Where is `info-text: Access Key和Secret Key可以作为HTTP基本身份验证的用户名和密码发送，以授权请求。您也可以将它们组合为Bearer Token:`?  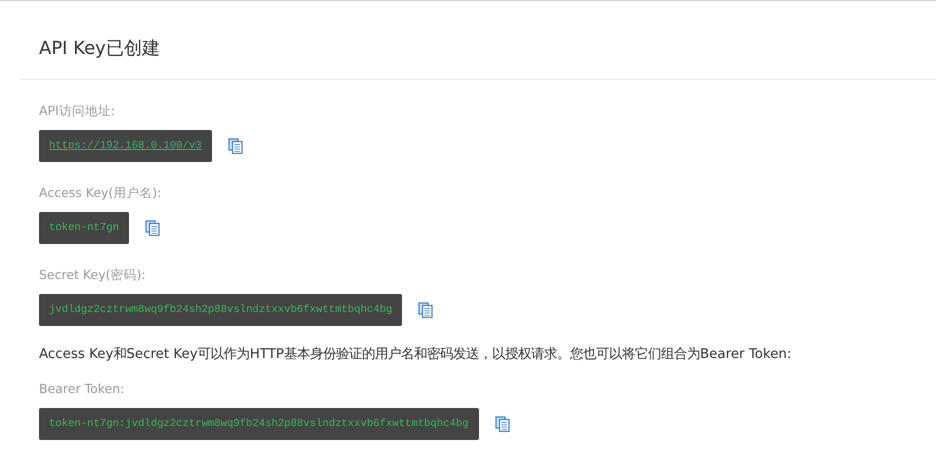 info-text: Access Key和Secret Key可以作为HTTP基本身份验证的用户名和密码发送，以授权请求。您也可以将它们组合为Bearer Token: is located at coordinates (415, 355).